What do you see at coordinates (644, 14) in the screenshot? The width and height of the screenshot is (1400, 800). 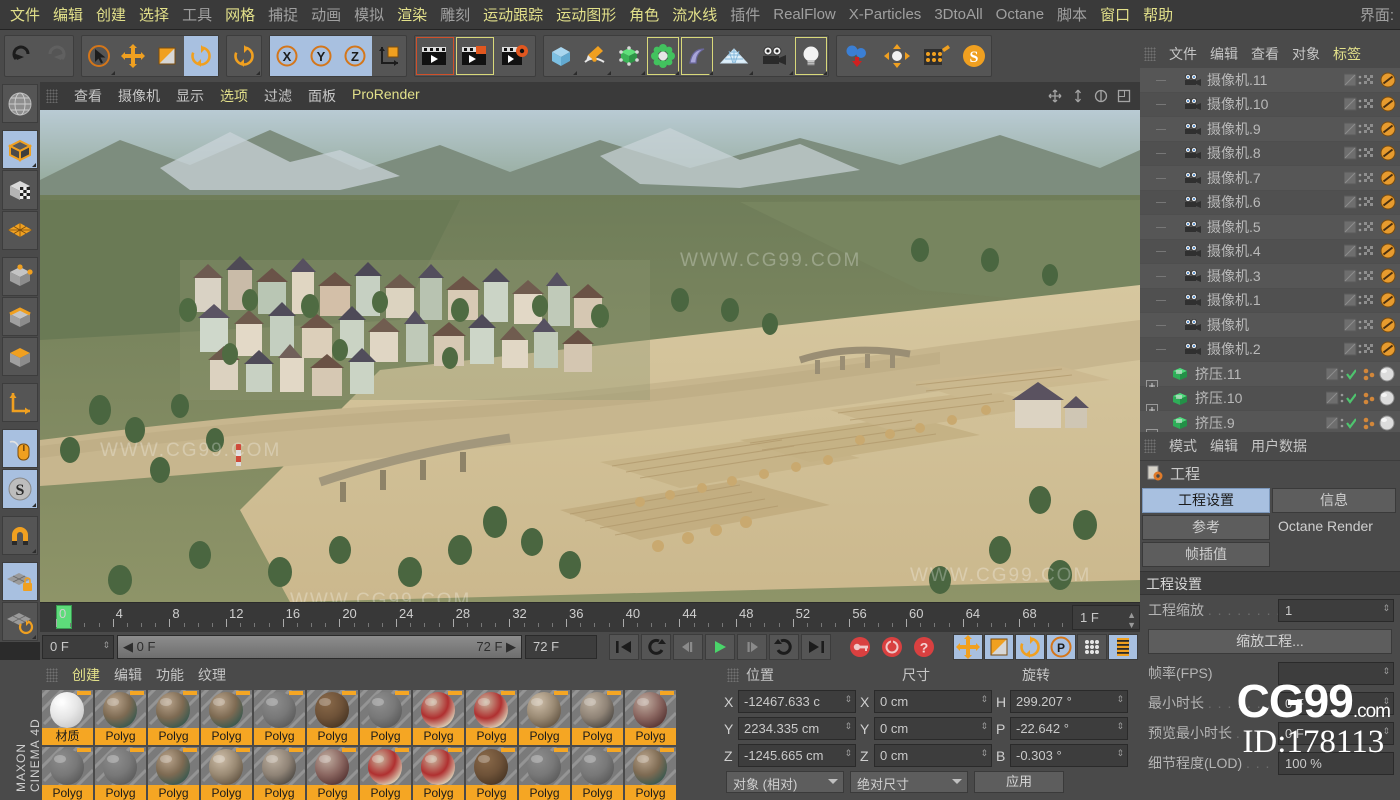 I see `menu-item-13: 角色` at bounding box center [644, 14].